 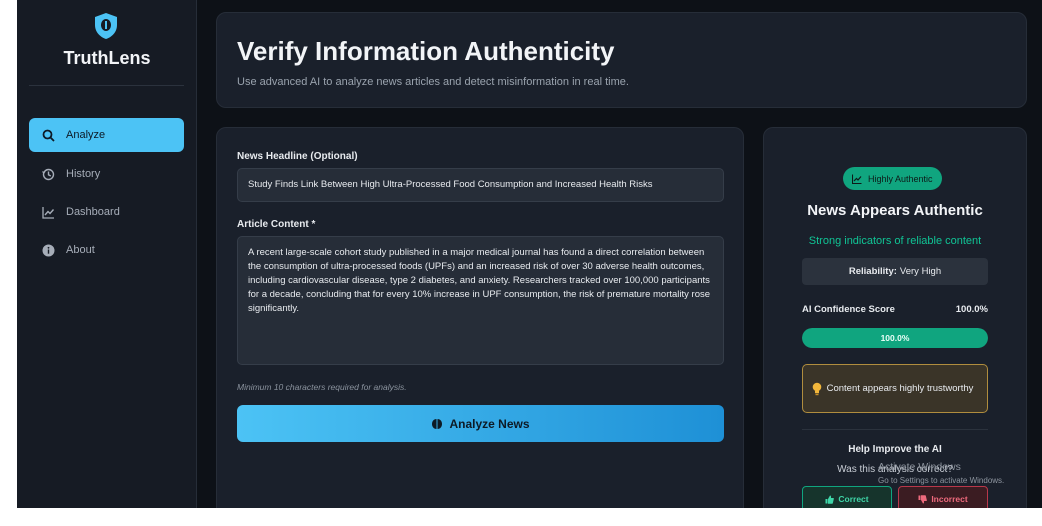 I want to click on incorrect-button: Incorrect, so click(x=943, y=497).